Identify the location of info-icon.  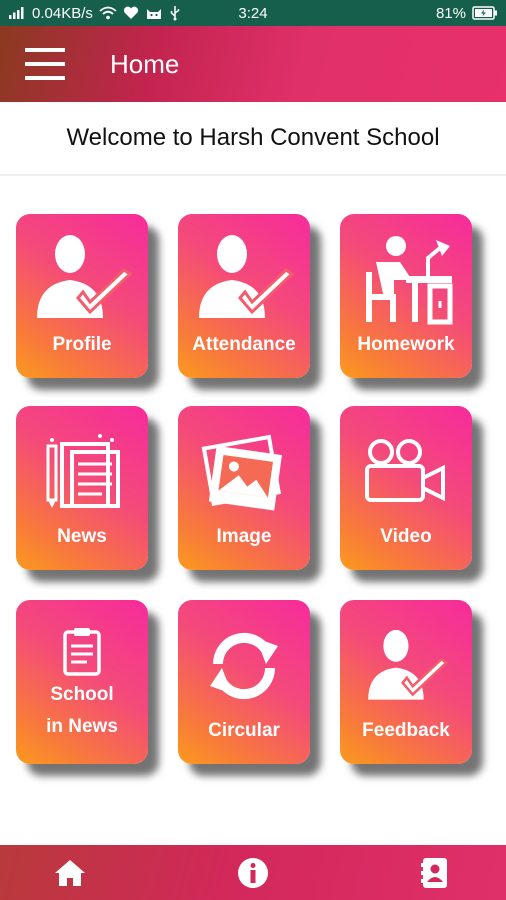
(253, 873).